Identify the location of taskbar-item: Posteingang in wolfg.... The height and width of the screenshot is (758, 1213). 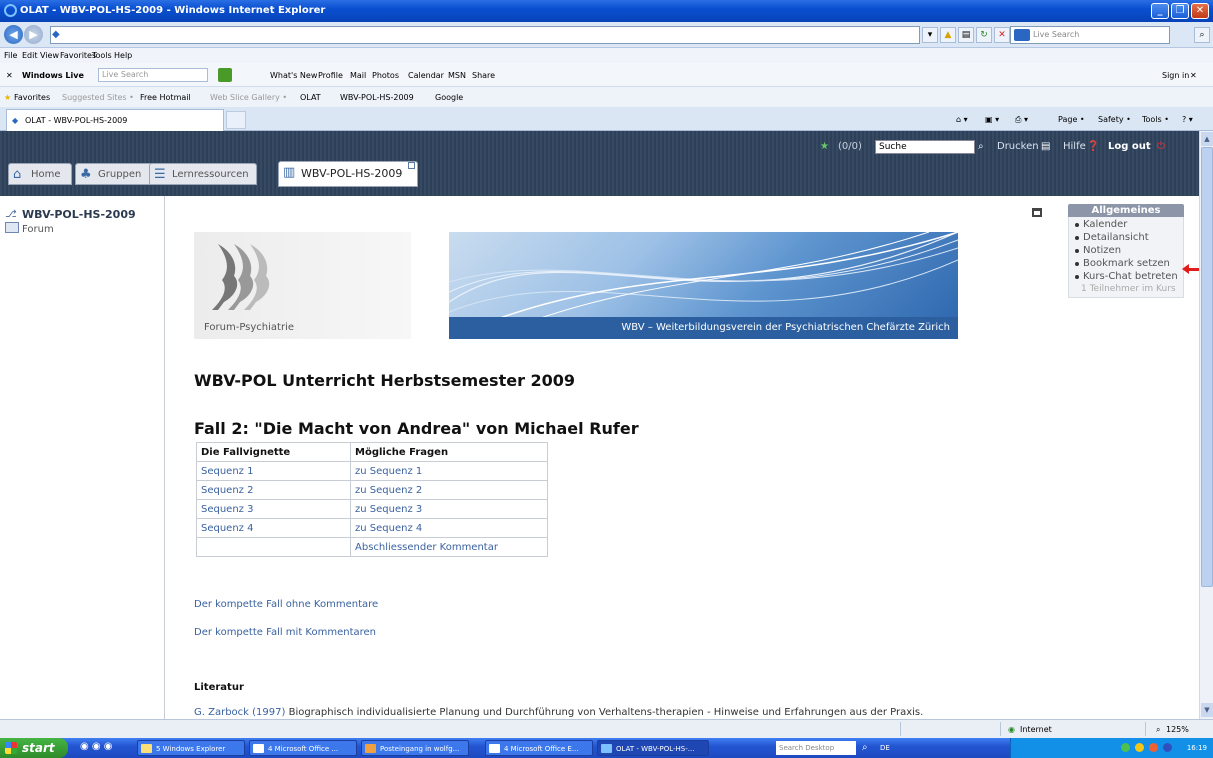
(415, 748).